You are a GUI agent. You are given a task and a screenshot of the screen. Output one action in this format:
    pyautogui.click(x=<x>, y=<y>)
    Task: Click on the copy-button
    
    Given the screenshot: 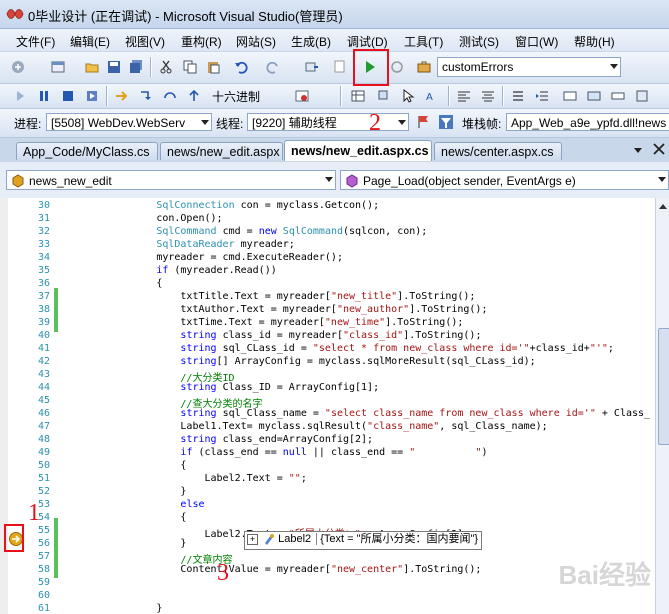 What is the action you would take?
    pyautogui.click(x=190, y=67)
    